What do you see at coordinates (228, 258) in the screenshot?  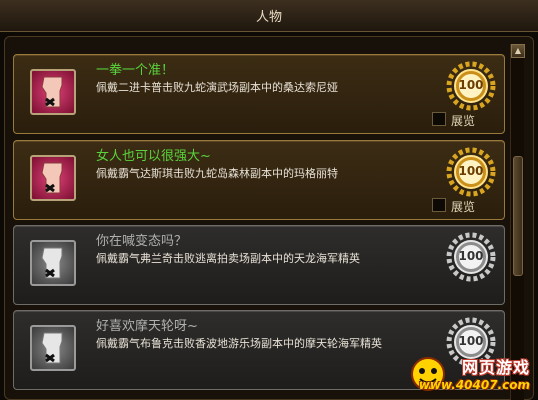 I see `achievement-description: 佩戴霸气弗兰奇击败逃离拍卖场副本中的天龙海军精英` at bounding box center [228, 258].